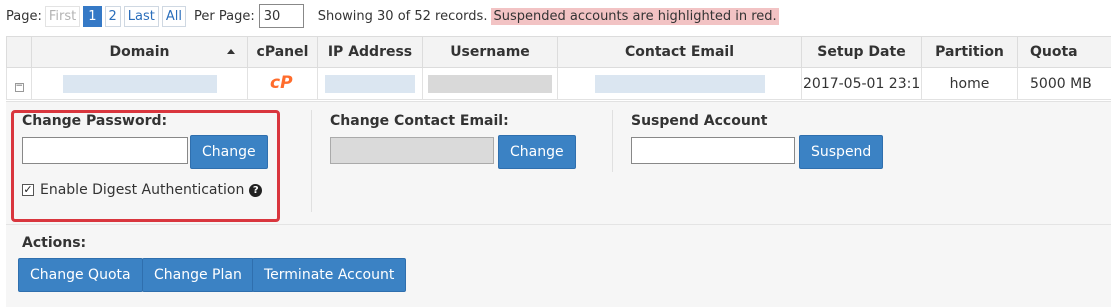 The width and height of the screenshot is (1111, 307). I want to click on change-quota-button: Change Quota, so click(80, 275).